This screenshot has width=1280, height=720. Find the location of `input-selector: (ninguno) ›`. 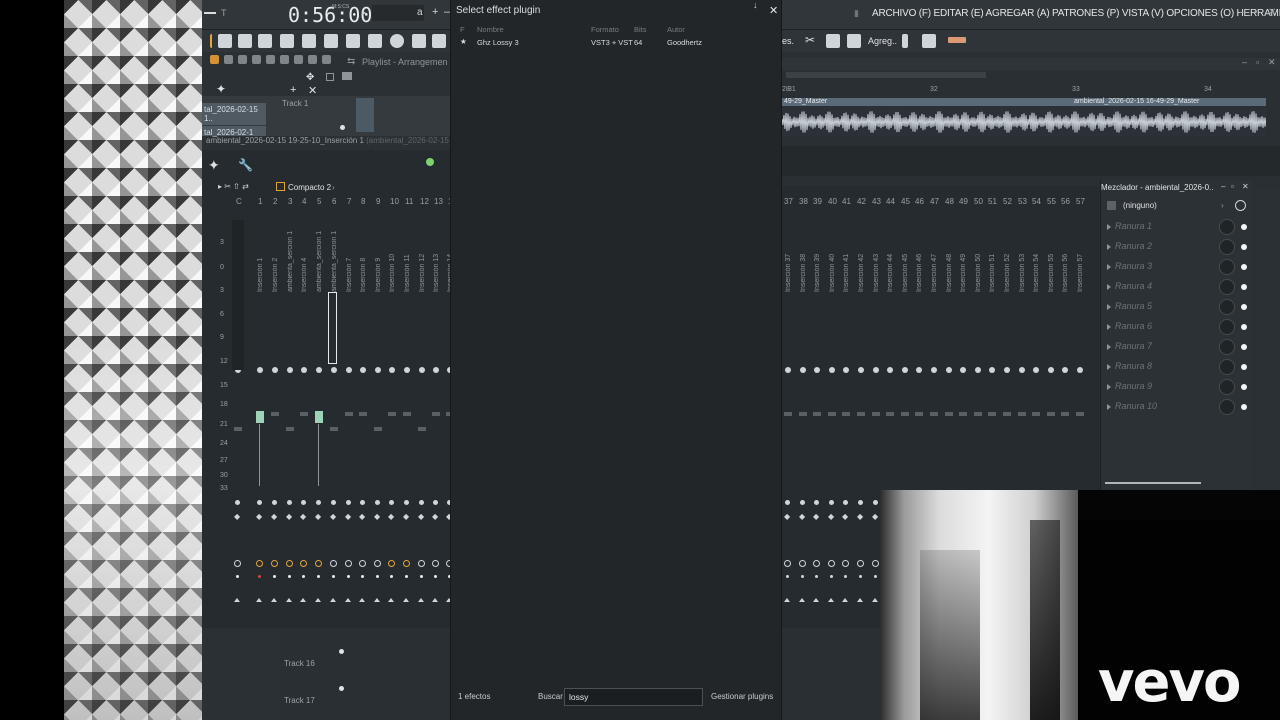

input-selector: (ninguno) › is located at coordinates (1177, 207).